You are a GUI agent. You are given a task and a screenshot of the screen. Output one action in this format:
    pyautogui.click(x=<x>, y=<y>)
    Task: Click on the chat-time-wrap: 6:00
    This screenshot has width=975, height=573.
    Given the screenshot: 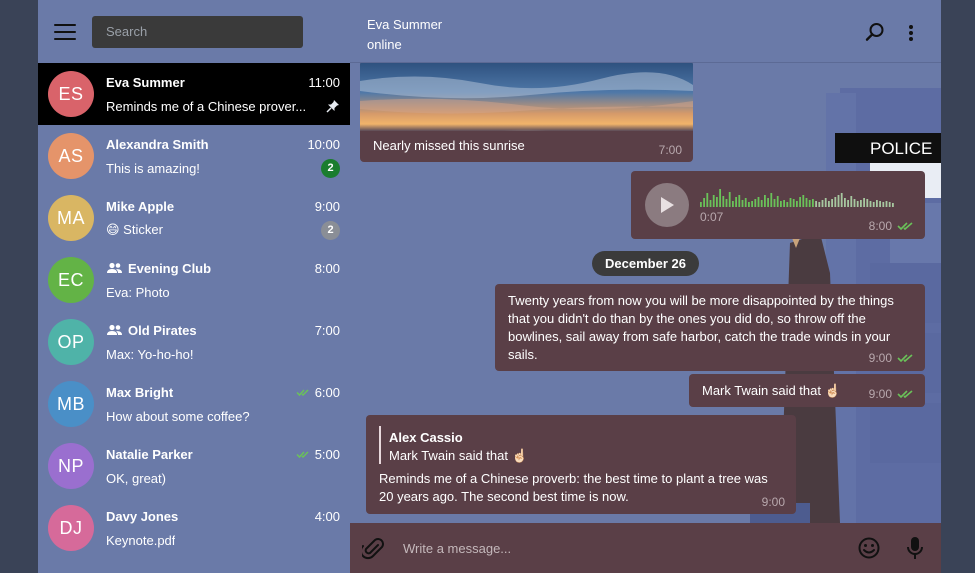 What is the action you would take?
    pyautogui.click(x=318, y=392)
    